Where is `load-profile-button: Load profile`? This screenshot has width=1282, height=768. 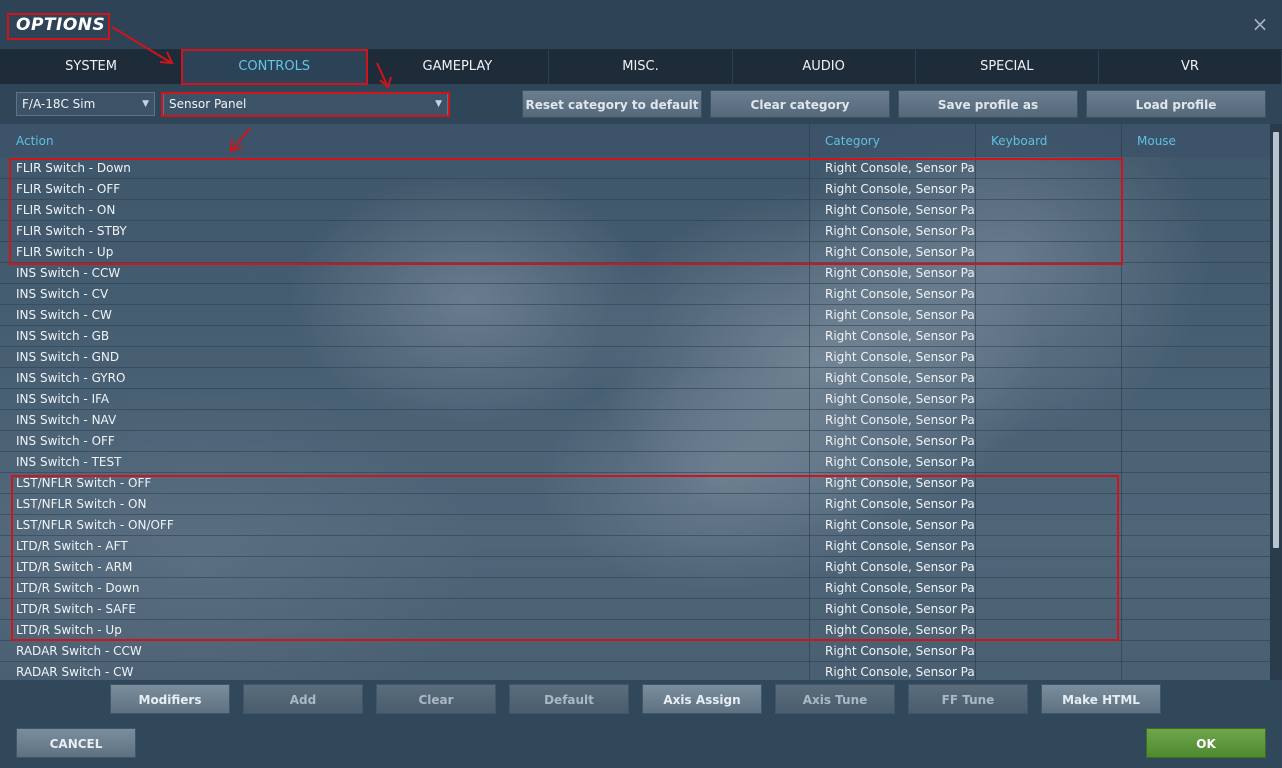
load-profile-button: Load profile is located at coordinates (1176, 104).